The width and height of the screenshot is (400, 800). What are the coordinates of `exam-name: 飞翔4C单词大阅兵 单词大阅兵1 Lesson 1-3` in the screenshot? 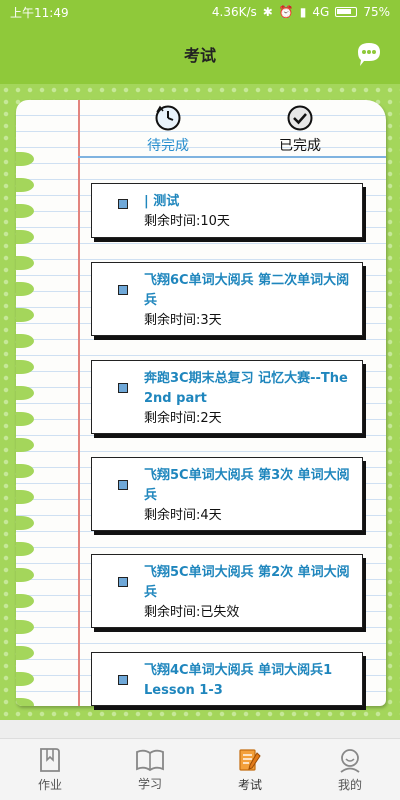 It's located at (238, 680).